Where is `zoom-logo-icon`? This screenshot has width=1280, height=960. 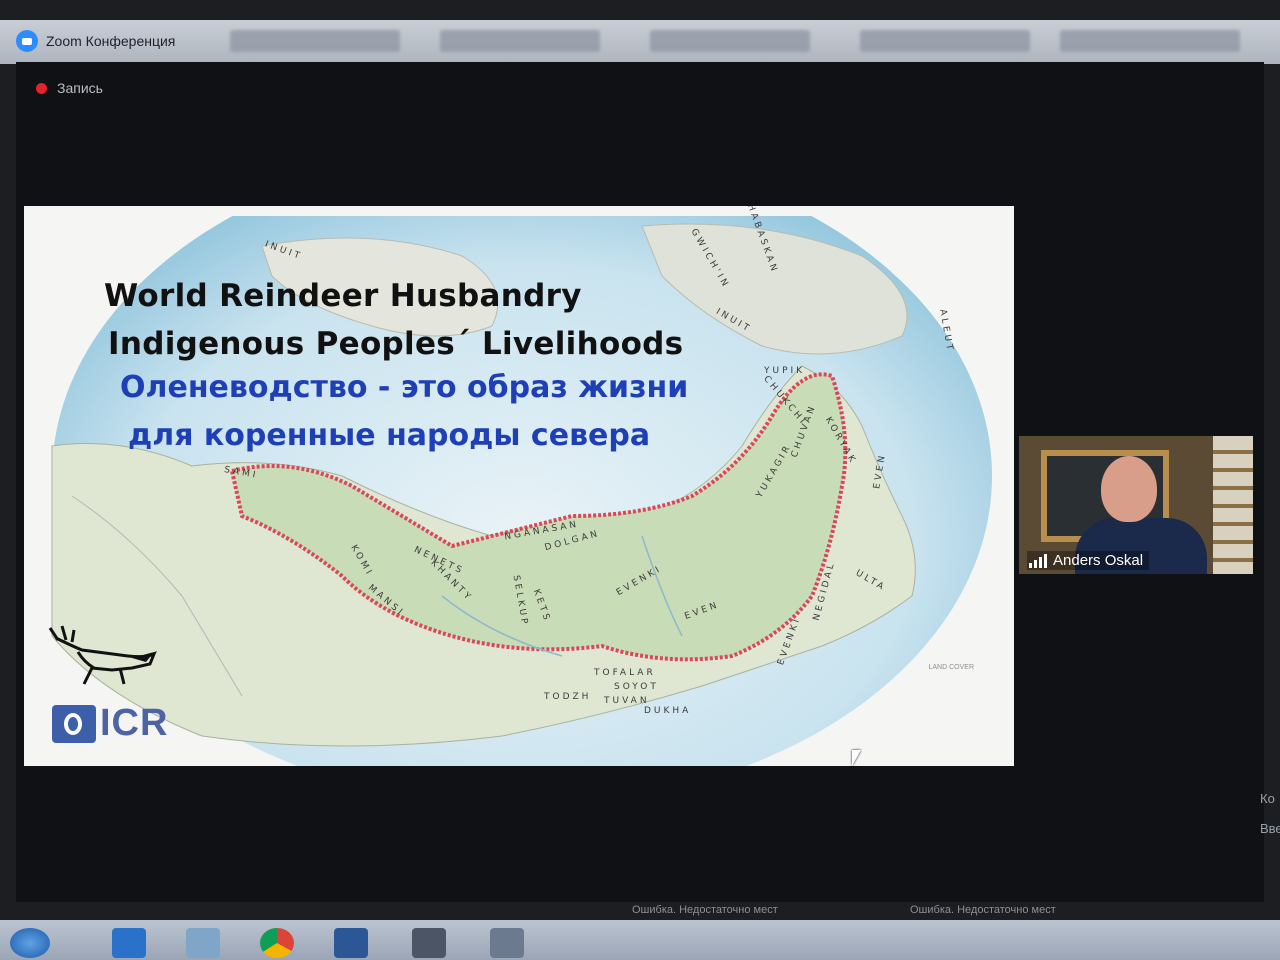
zoom-logo-icon is located at coordinates (27, 41).